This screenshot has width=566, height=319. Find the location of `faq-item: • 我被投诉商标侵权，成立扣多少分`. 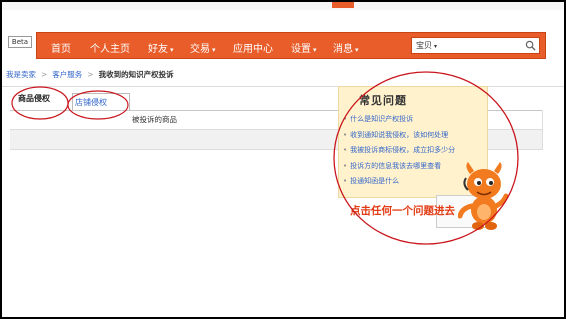

faq-item: • 我被投诉商标侵权，成立扣多少分 is located at coordinates (399, 153).